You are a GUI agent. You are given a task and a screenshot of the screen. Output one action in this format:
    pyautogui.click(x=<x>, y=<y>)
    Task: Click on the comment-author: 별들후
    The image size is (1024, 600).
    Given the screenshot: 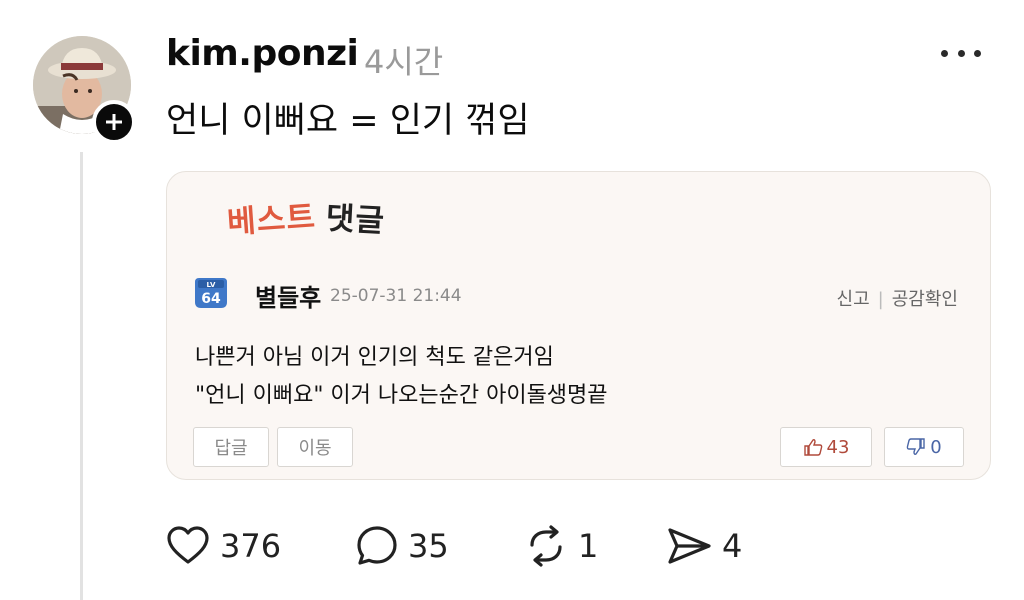 What is the action you would take?
    pyautogui.click(x=288, y=298)
    